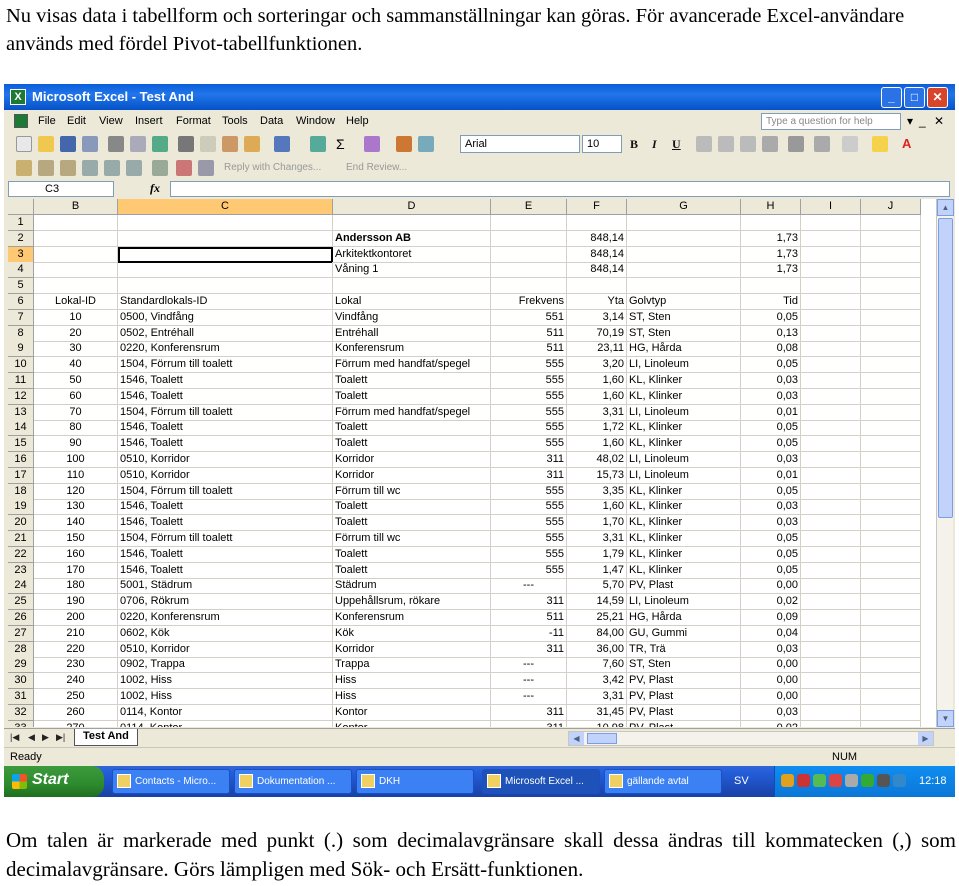 The image size is (959, 886). What do you see at coordinates (597, 491) in the screenshot?
I see `cell-f: 3,35` at bounding box center [597, 491].